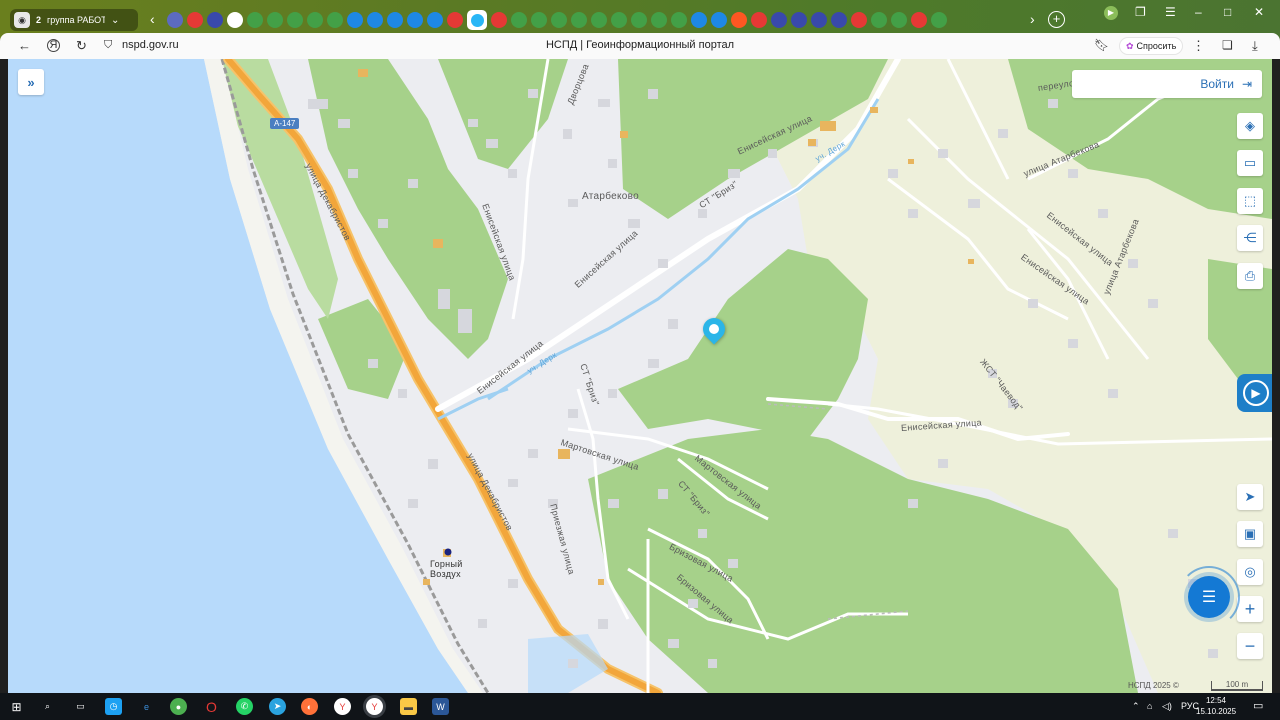 The height and width of the screenshot is (720, 1280). I want to click on tray-chevron-icon: ⌃, so click(1136, 706).